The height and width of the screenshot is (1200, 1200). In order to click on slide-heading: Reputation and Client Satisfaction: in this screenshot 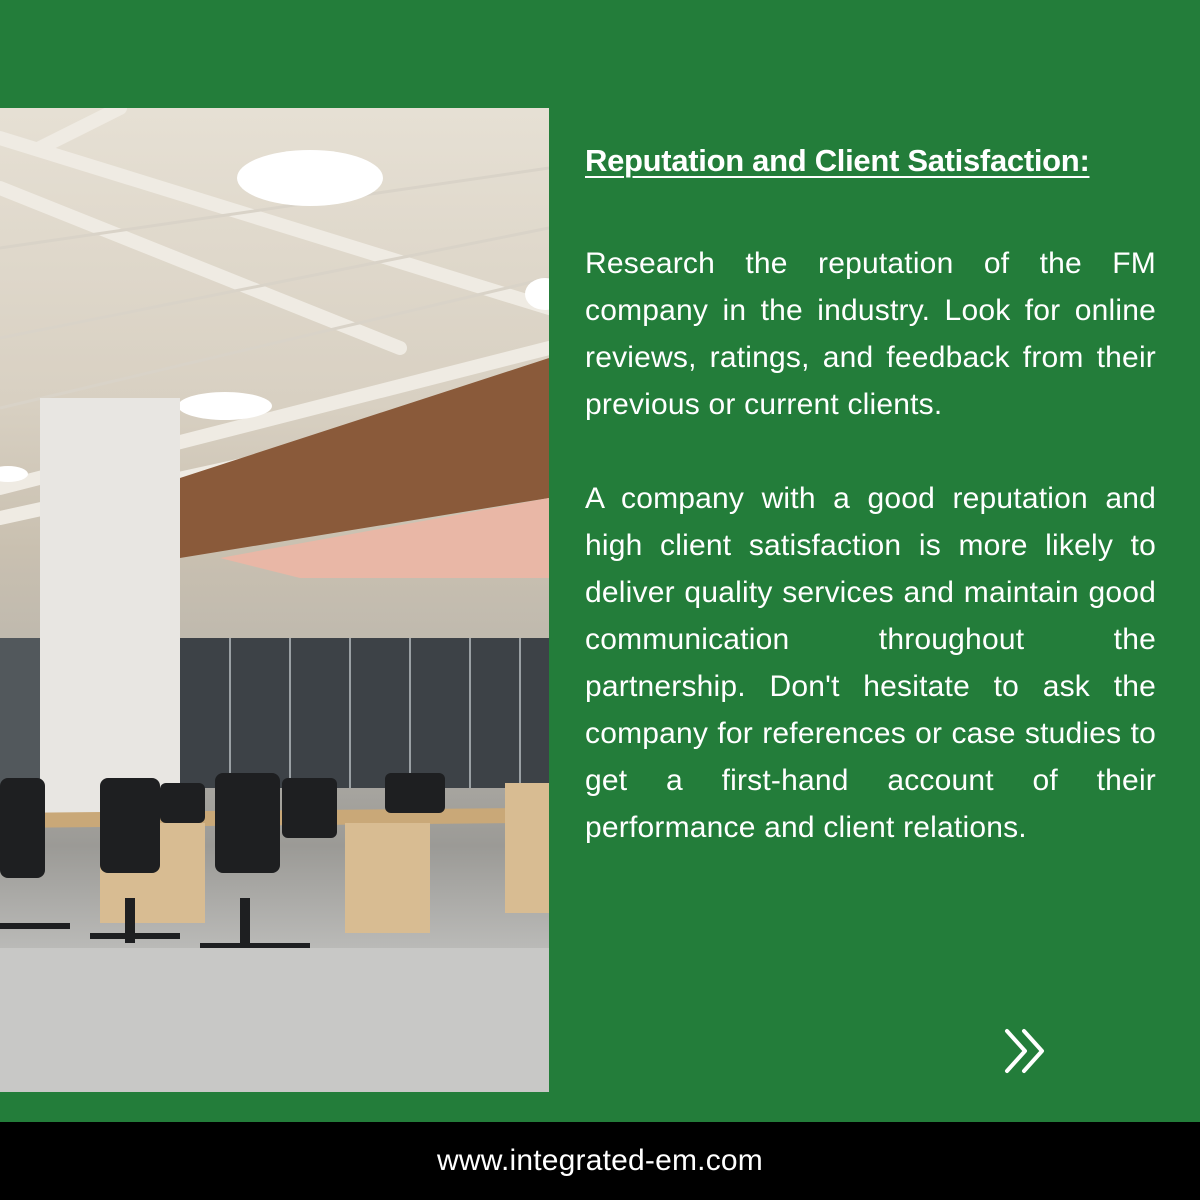, I will do `click(837, 160)`.